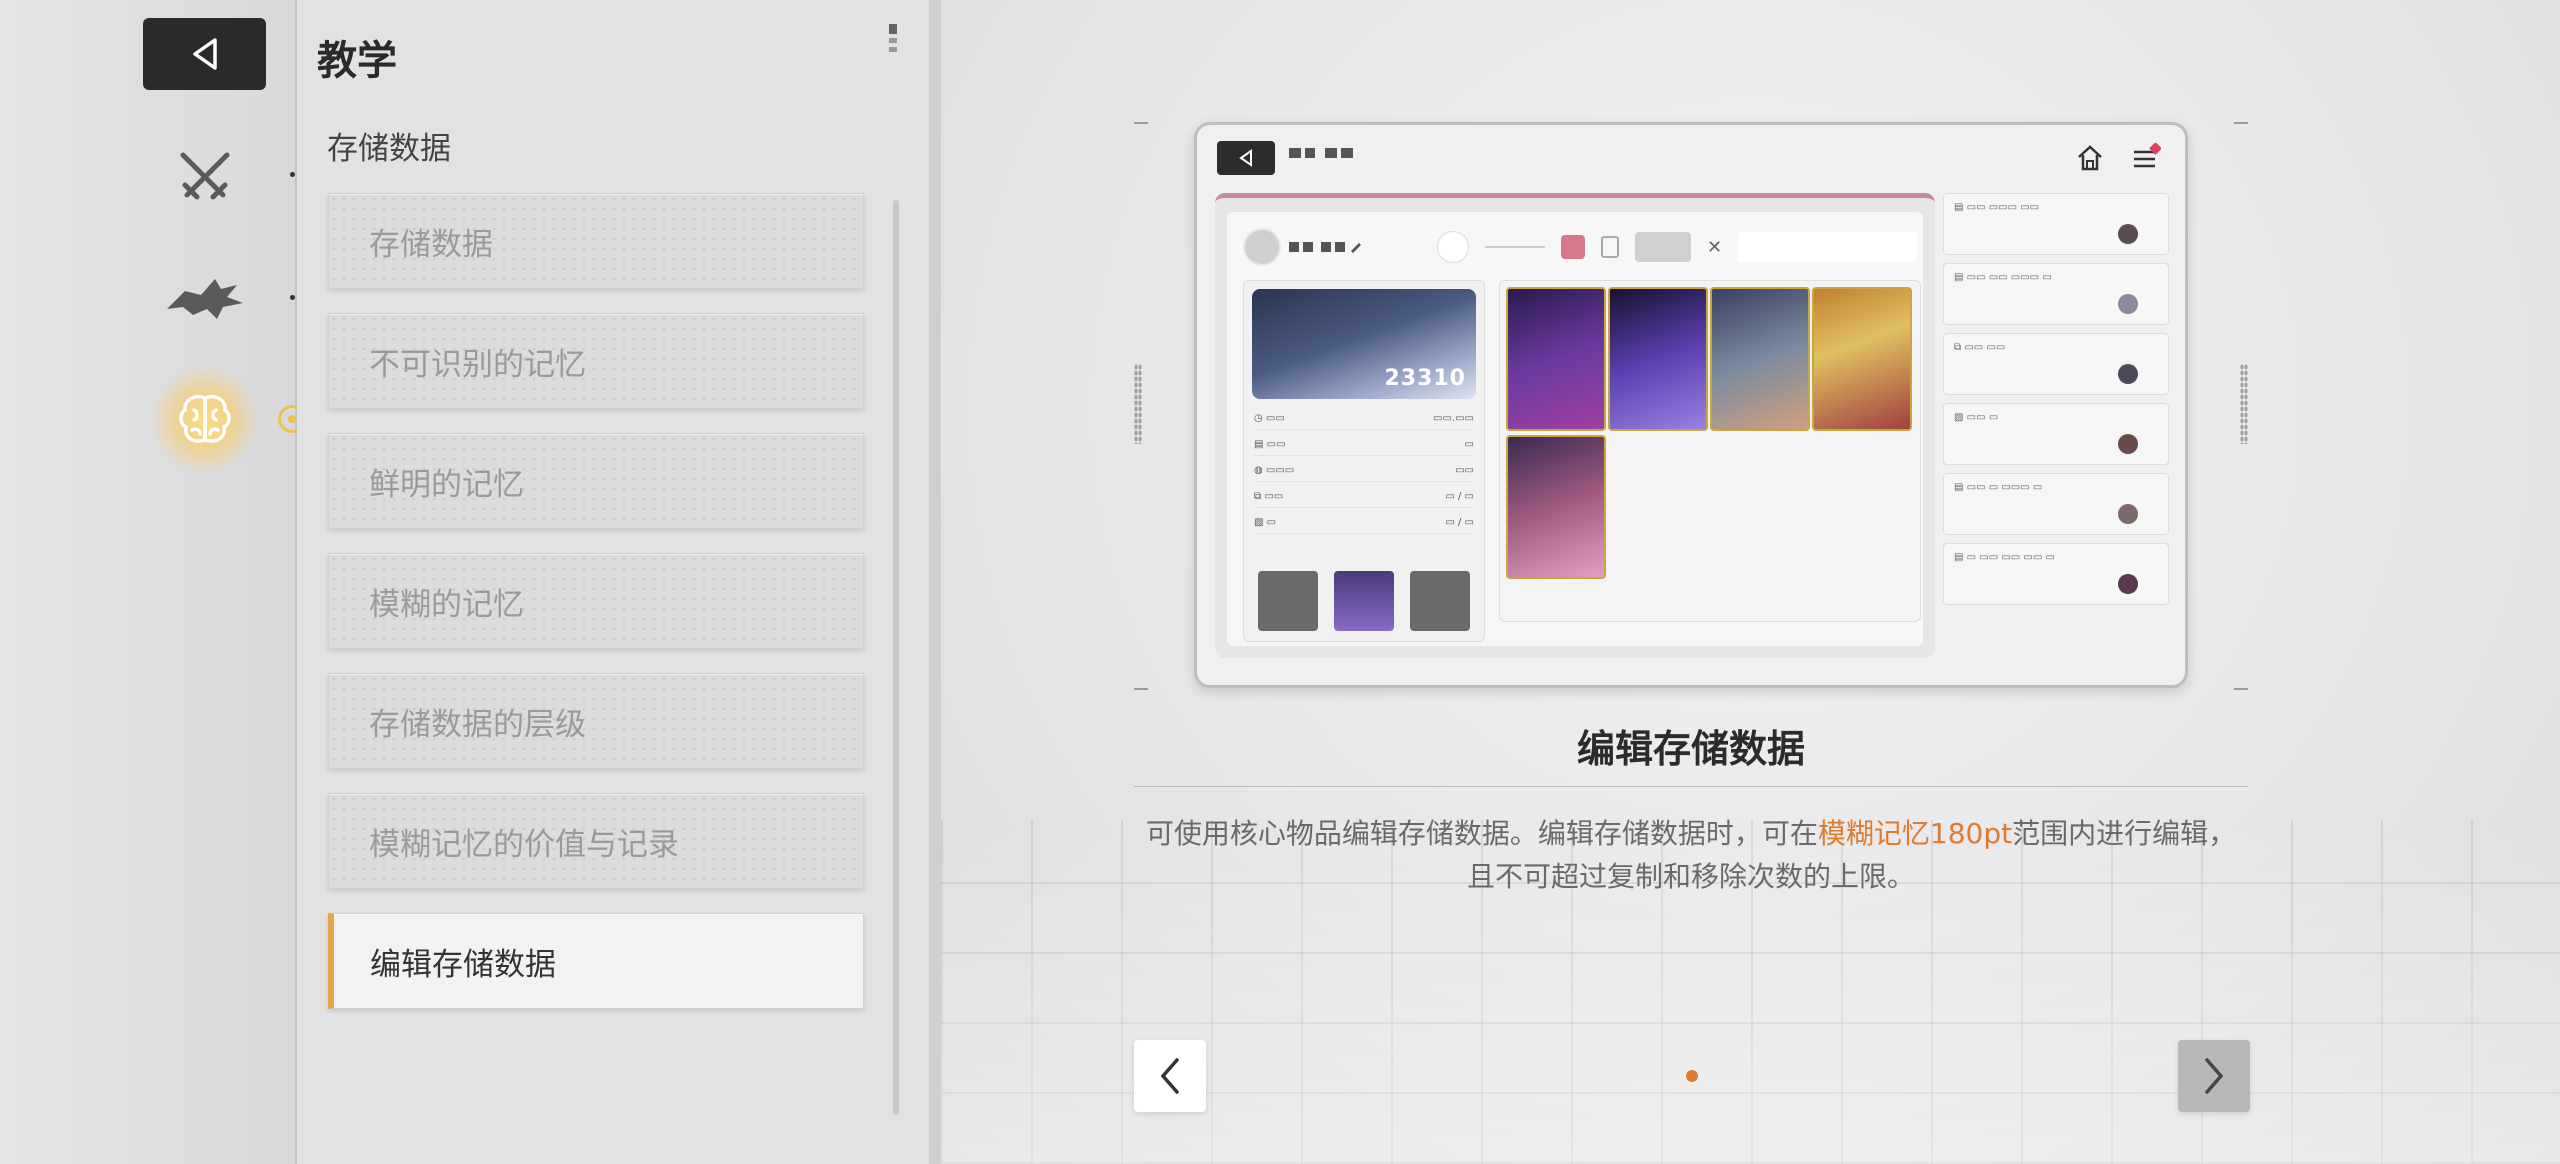 Image resolution: width=2560 pixels, height=1164 pixels. What do you see at coordinates (205, 177) in the screenshot?
I see `crossed-swords-icon` at bounding box center [205, 177].